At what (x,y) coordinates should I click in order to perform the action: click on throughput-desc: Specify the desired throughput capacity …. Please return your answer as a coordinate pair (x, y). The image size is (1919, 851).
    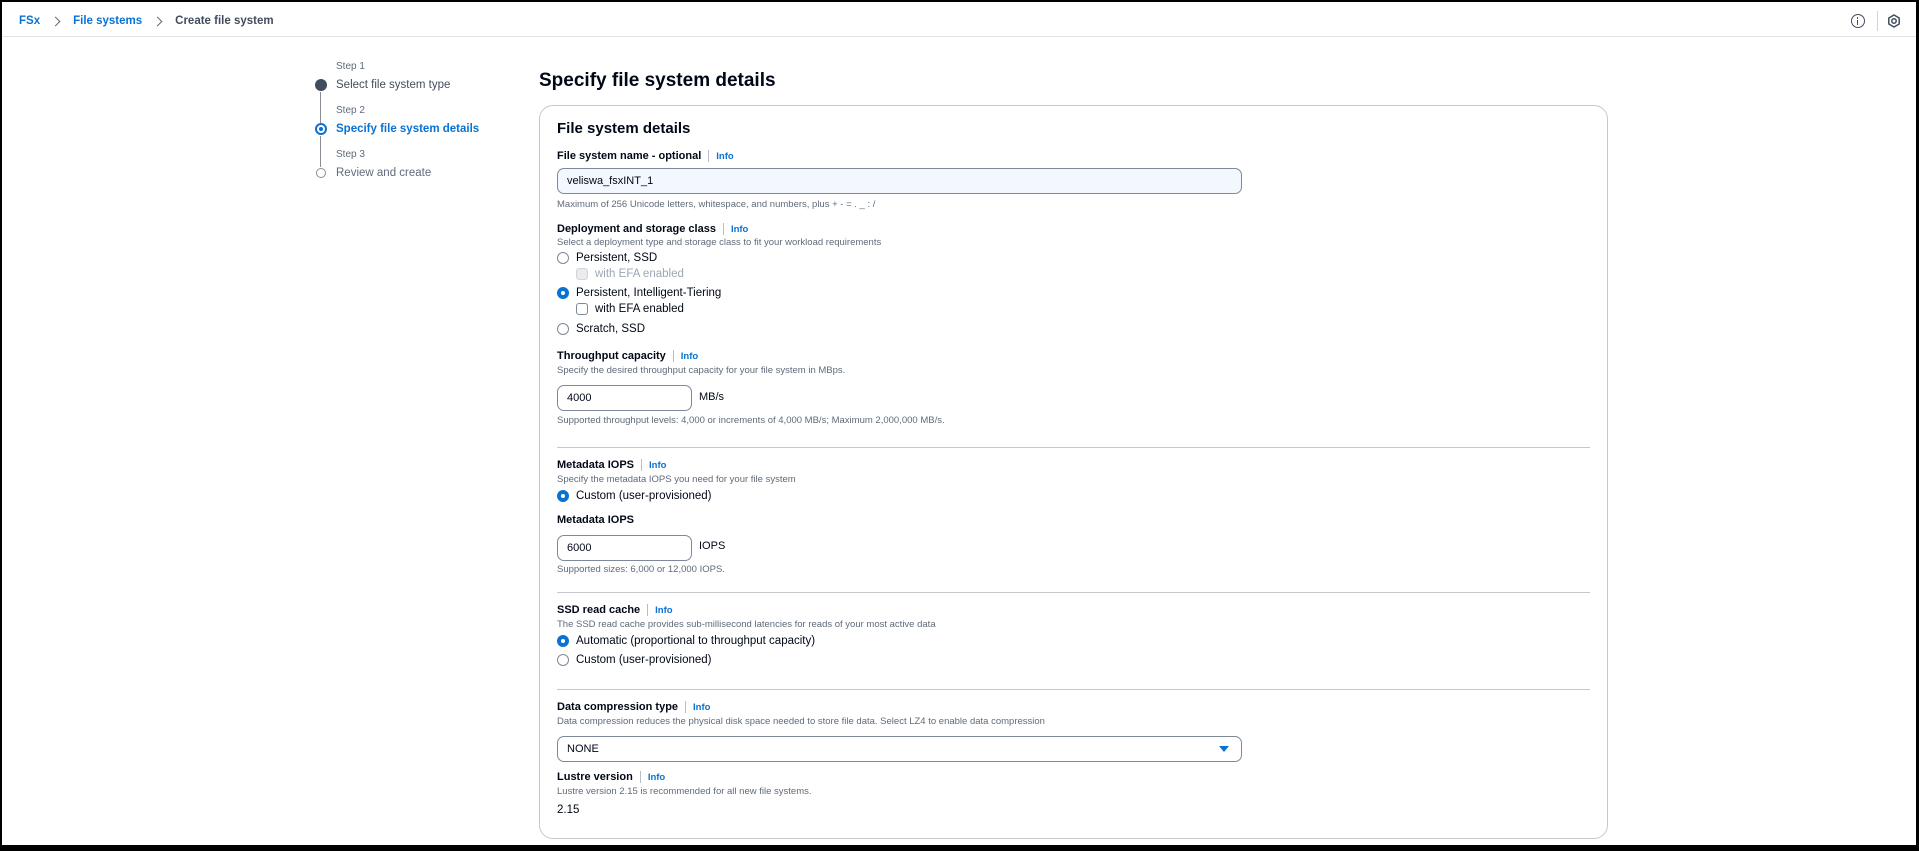
    Looking at the image, I should click on (701, 370).